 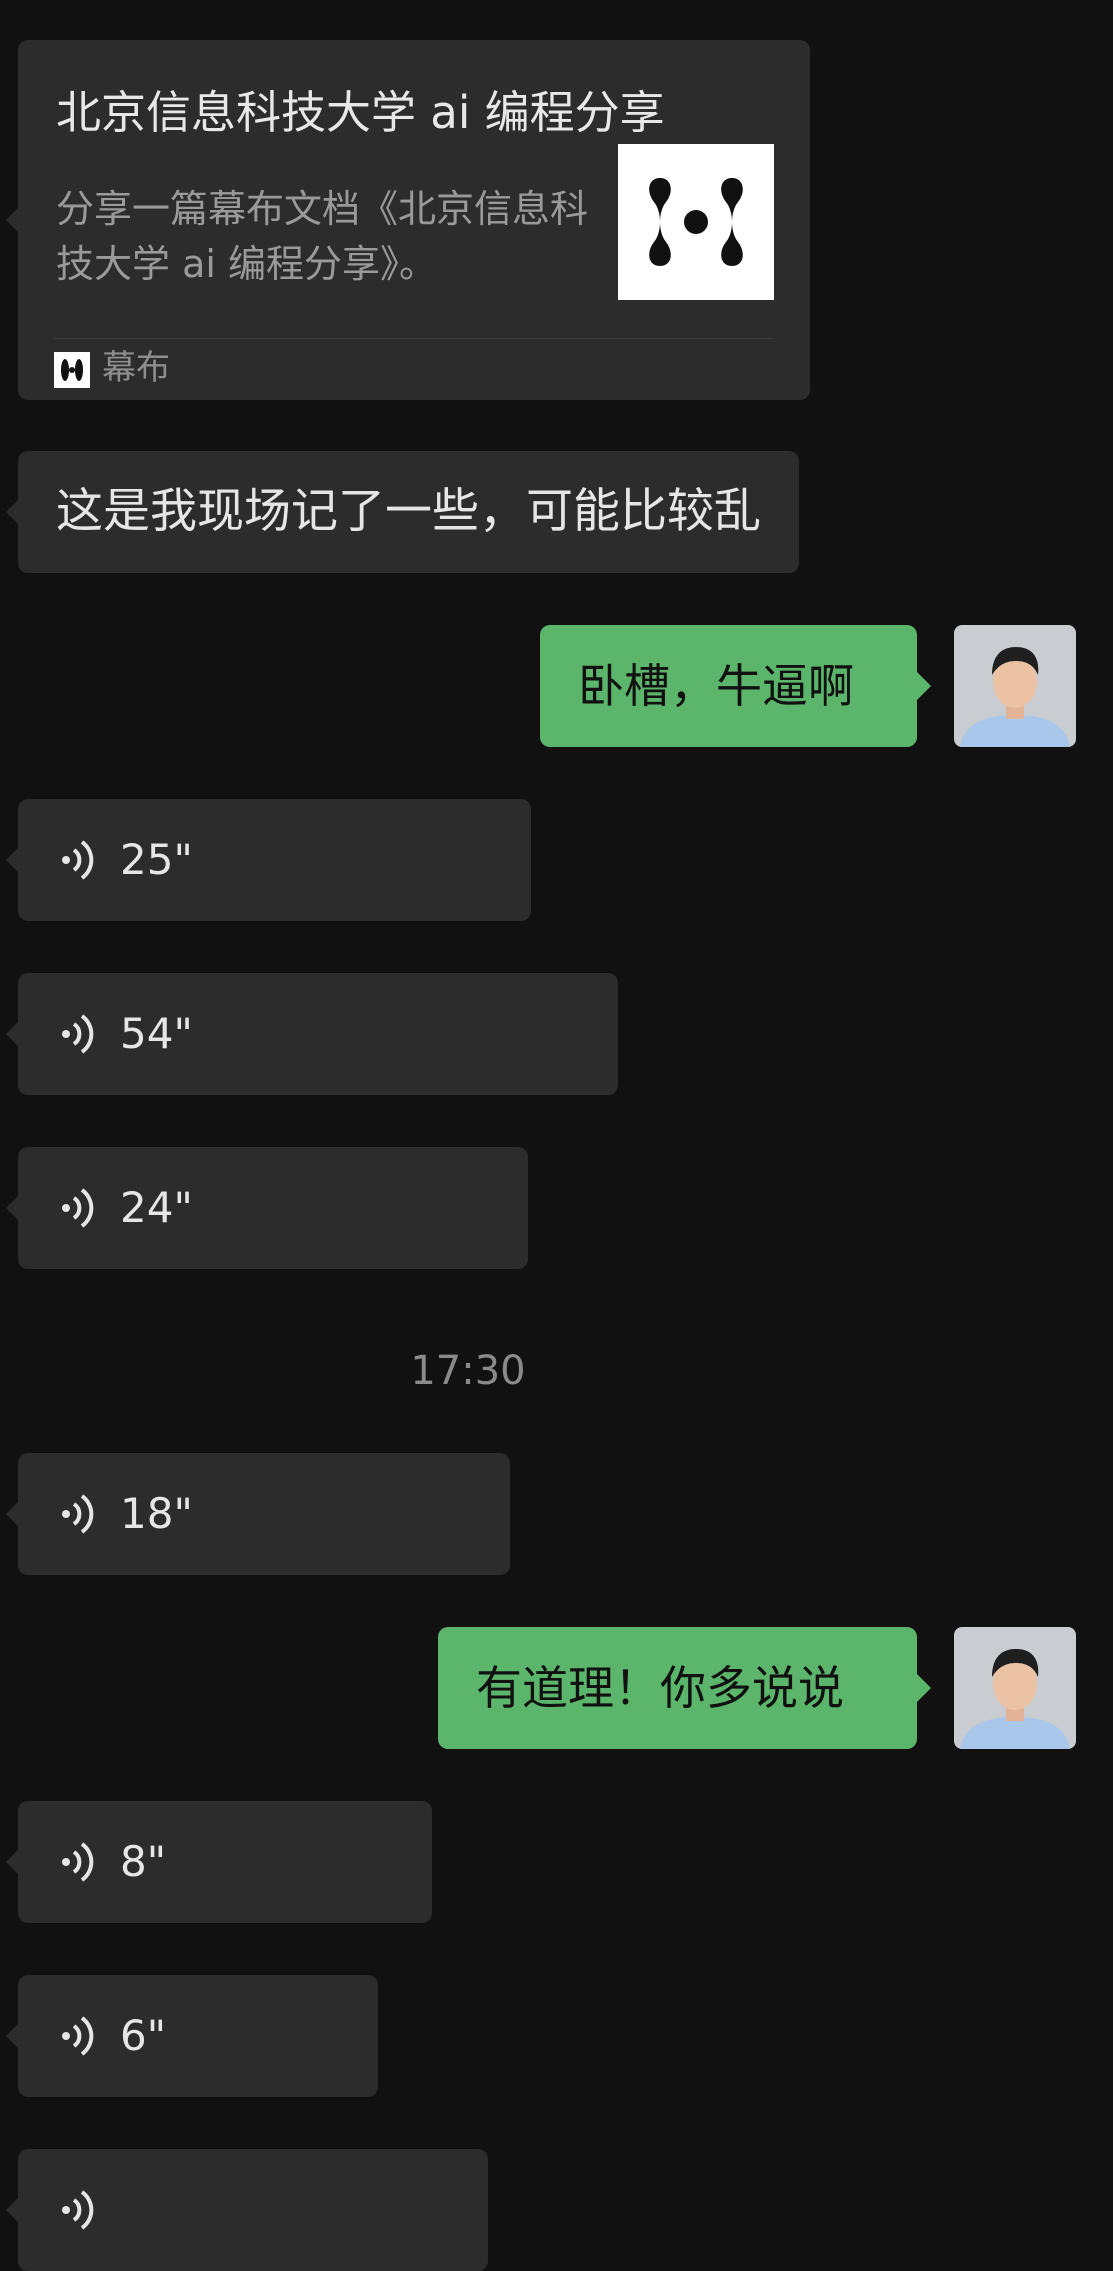 I want to click on incoming-message: 这是我现场记了一些，可能比较乱, so click(x=402, y=512).